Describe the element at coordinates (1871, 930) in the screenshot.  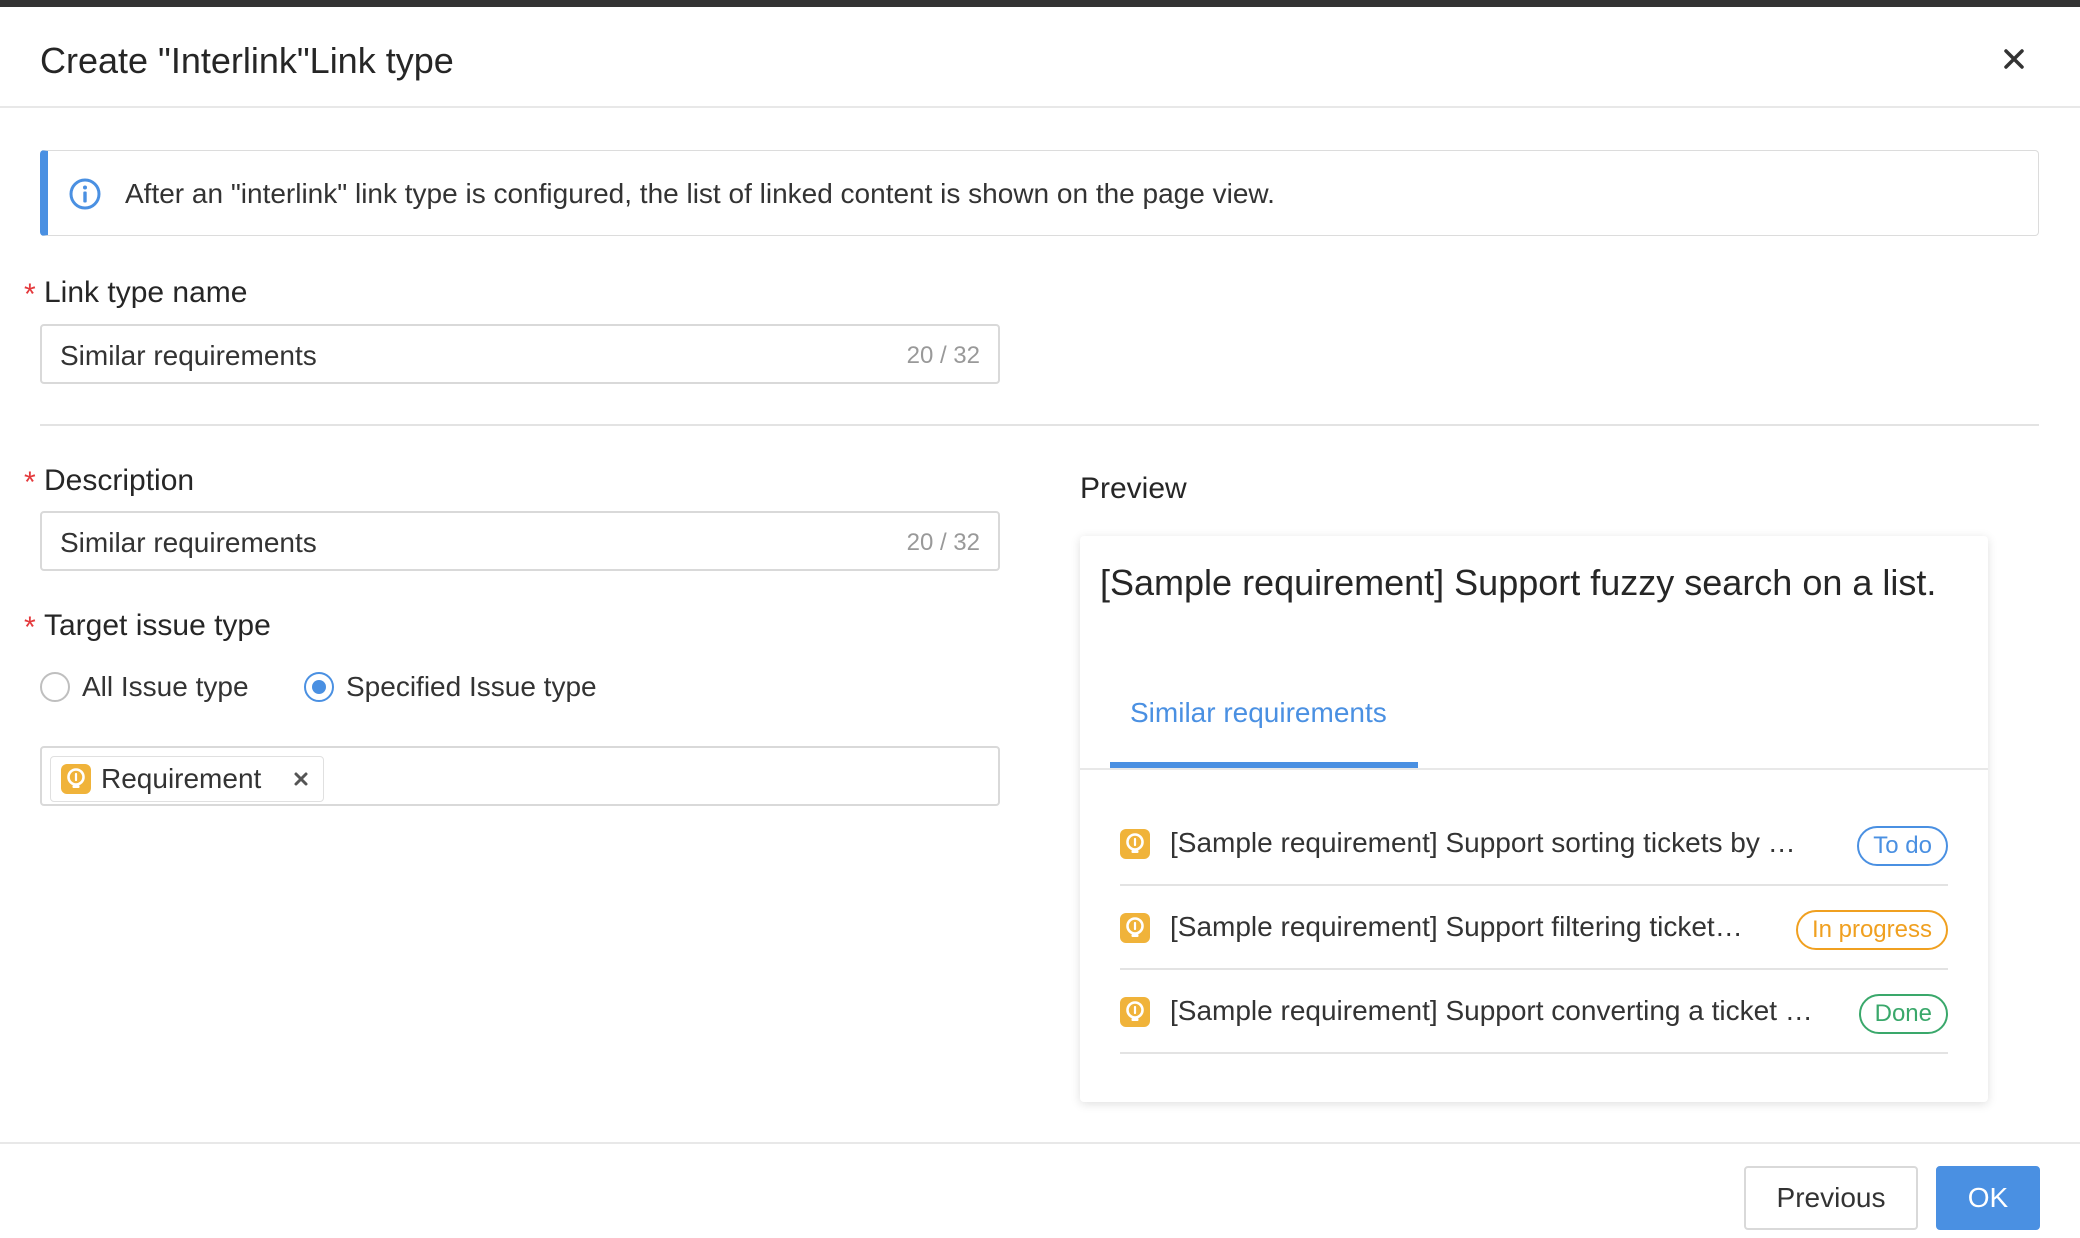
I see `status-badge: In progress` at that location.